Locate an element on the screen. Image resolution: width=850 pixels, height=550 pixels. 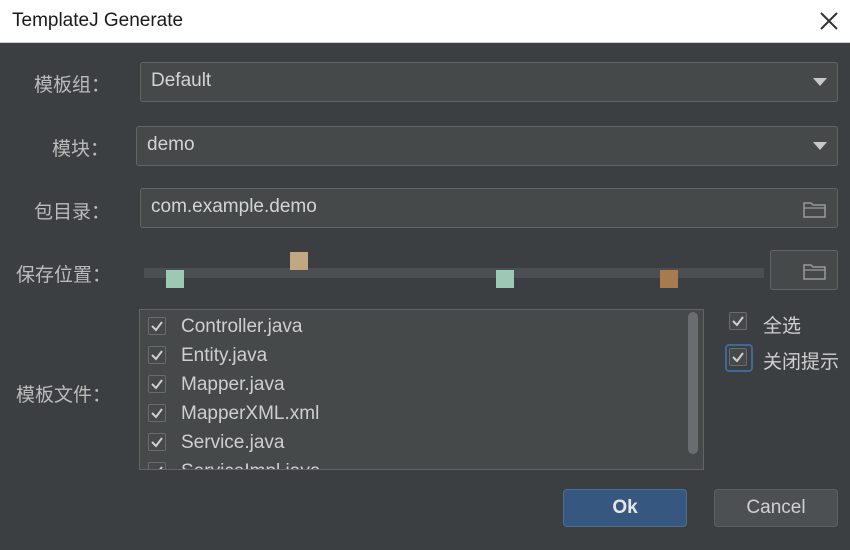
file-name: Entity.java is located at coordinates (224, 355).